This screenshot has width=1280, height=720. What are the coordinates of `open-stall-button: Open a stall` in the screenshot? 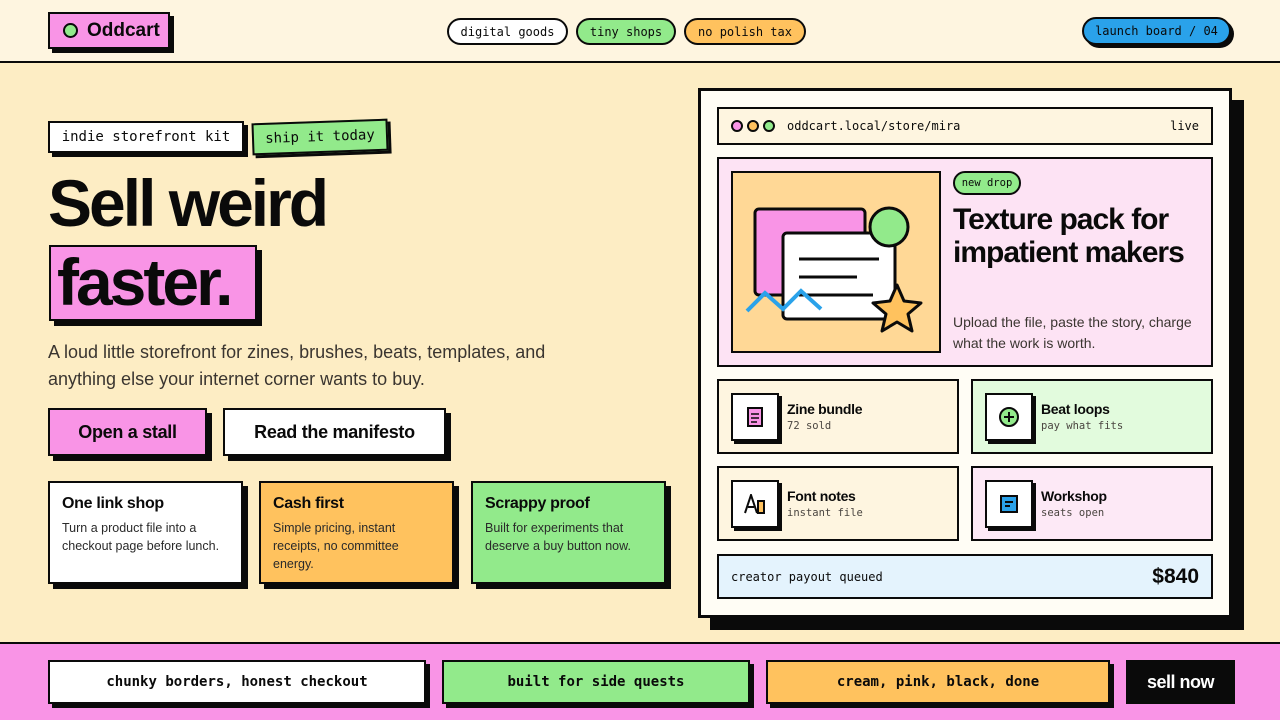 It's located at (127, 432).